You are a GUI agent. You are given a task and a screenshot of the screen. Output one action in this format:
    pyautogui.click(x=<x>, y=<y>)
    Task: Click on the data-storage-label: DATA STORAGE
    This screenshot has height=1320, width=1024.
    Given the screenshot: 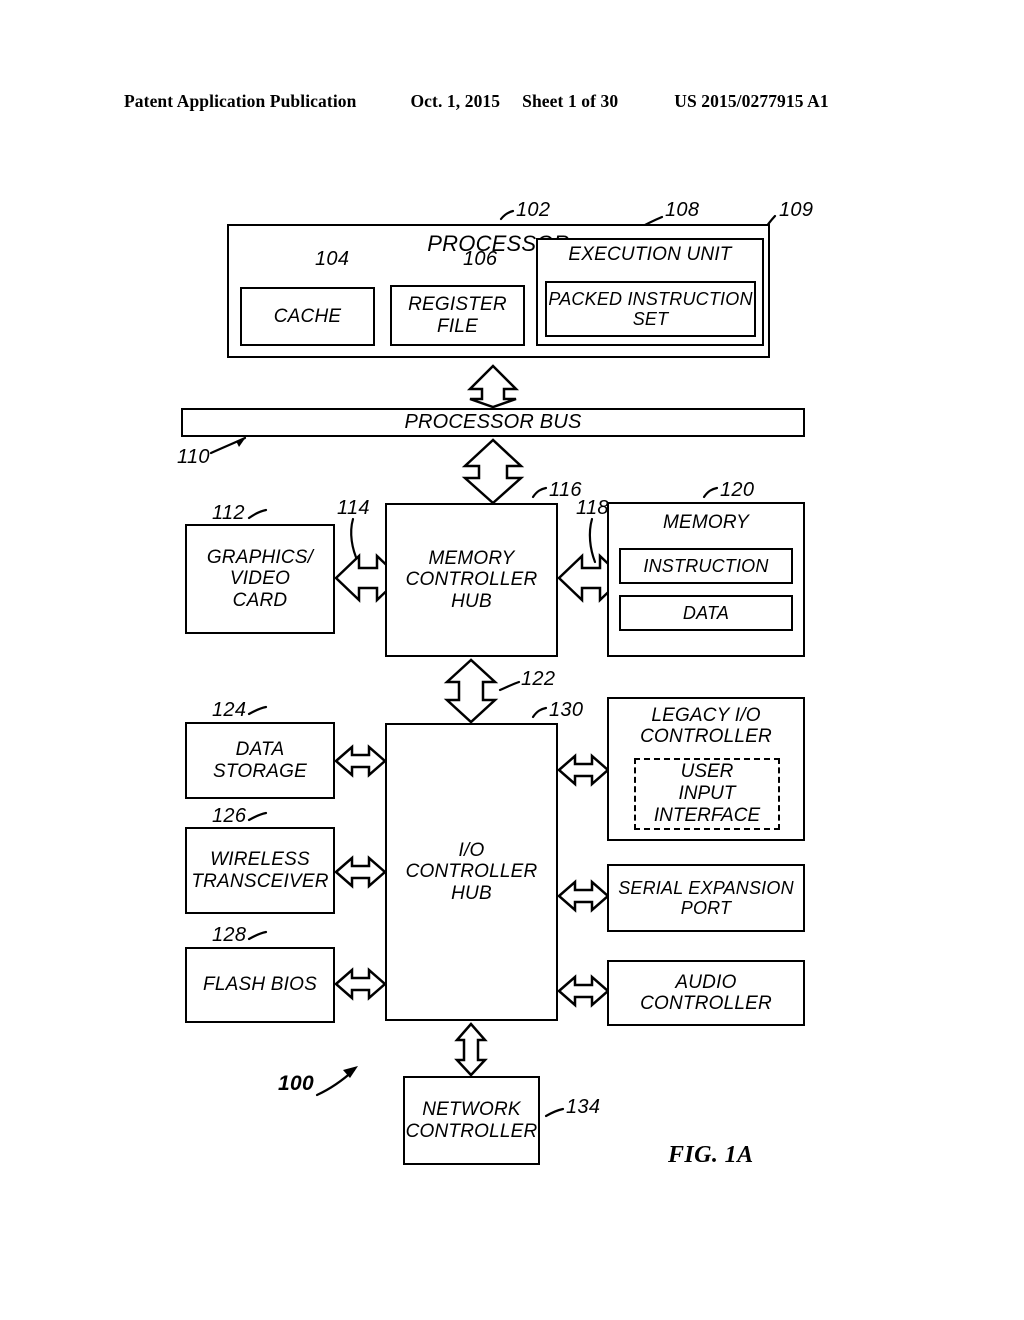 What is the action you would take?
    pyautogui.click(x=260, y=760)
    